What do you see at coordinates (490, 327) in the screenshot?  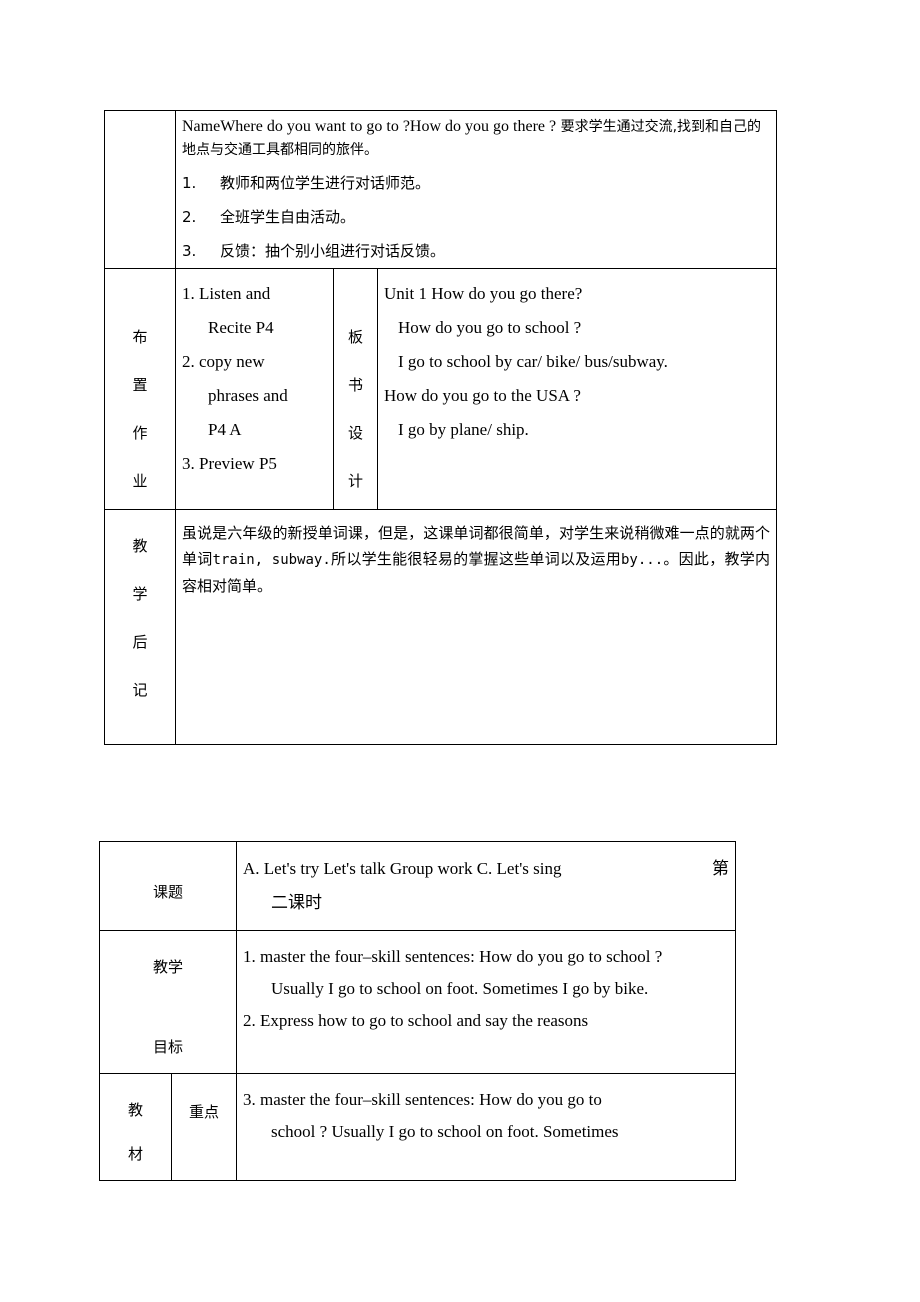 I see `board-line-2: How do you go to school ?` at bounding box center [490, 327].